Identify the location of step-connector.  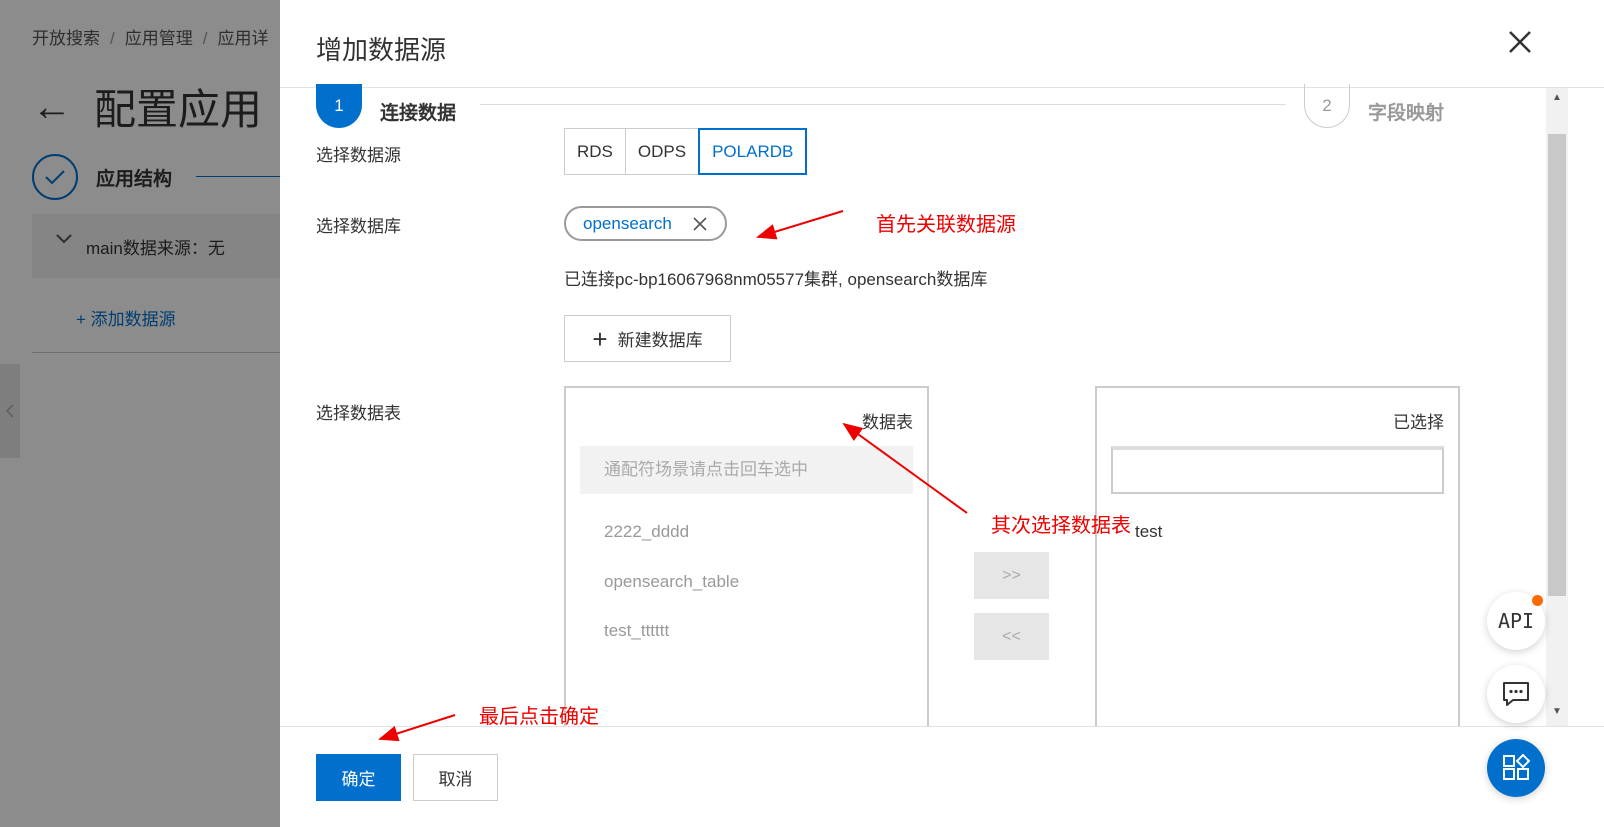
(883, 104).